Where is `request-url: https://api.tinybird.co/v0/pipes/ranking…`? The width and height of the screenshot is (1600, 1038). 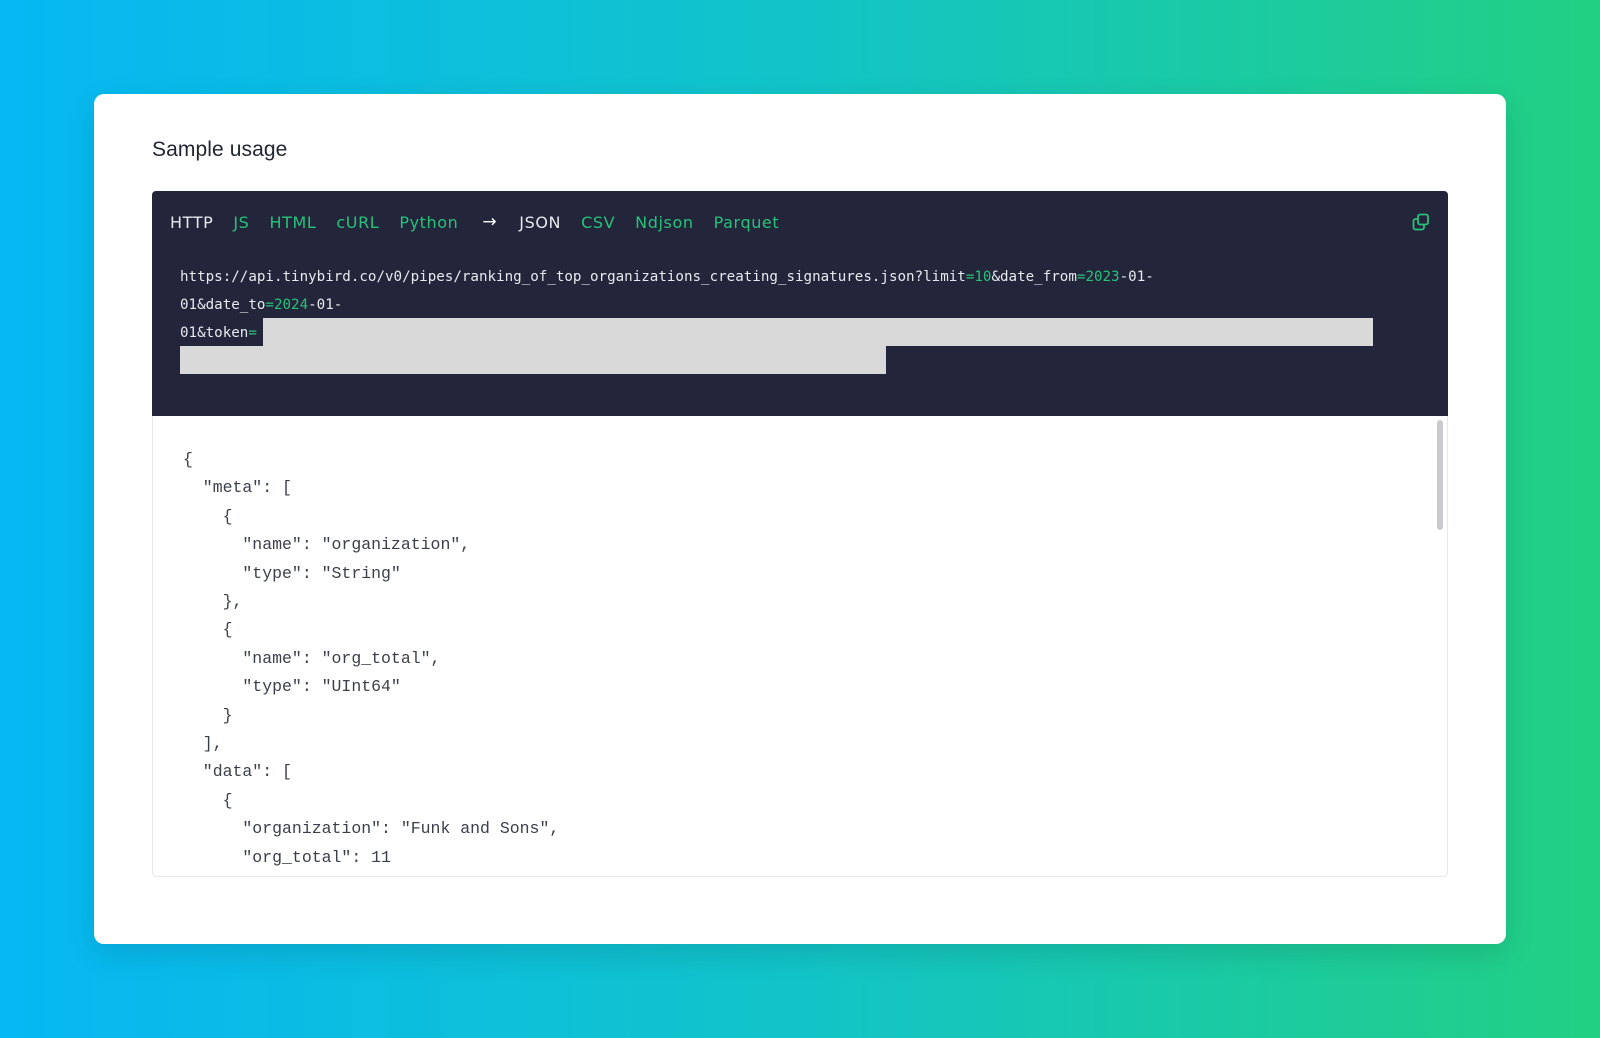 request-url: https://api.tinybird.co/v0/pipes/ranking… is located at coordinates (800, 305).